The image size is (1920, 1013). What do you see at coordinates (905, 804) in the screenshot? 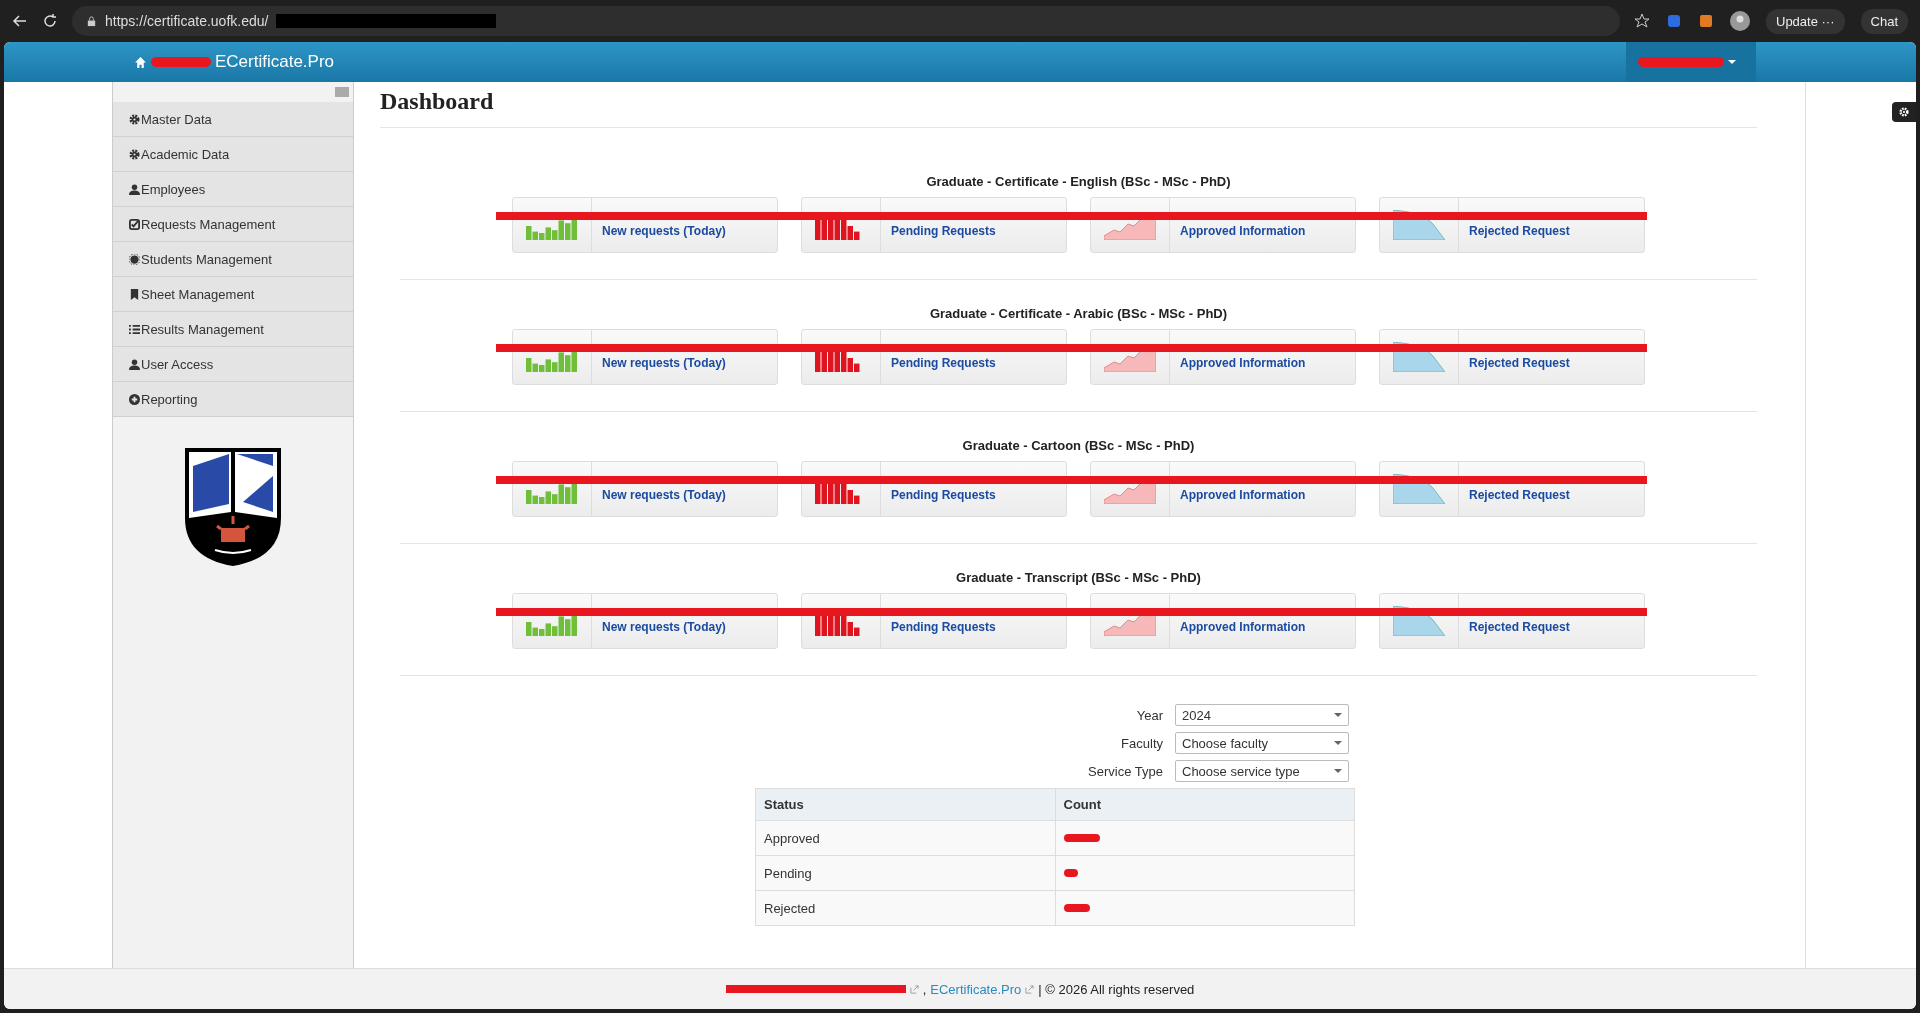
I see `column-header: Status` at bounding box center [905, 804].